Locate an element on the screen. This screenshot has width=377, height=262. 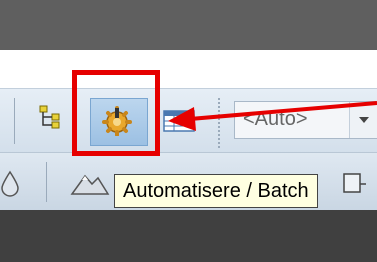
background-gap is located at coordinates (188, 69).